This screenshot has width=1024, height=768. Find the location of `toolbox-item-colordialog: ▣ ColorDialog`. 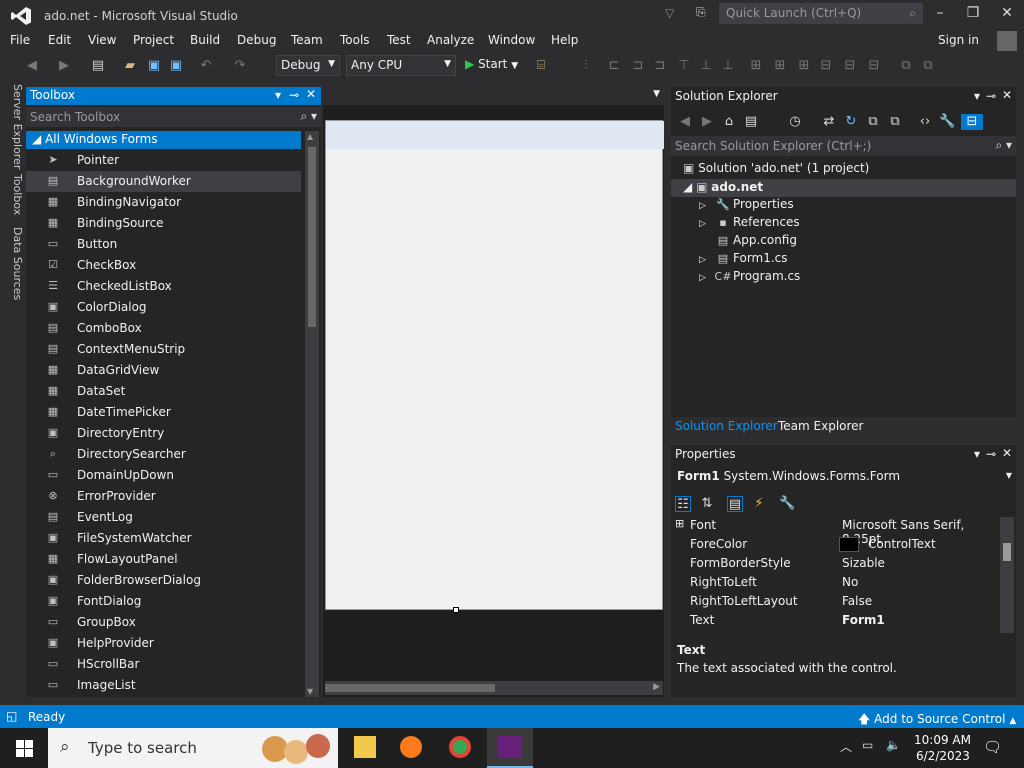

toolbox-item-colordialog: ▣ ColorDialog is located at coordinates (163, 307).